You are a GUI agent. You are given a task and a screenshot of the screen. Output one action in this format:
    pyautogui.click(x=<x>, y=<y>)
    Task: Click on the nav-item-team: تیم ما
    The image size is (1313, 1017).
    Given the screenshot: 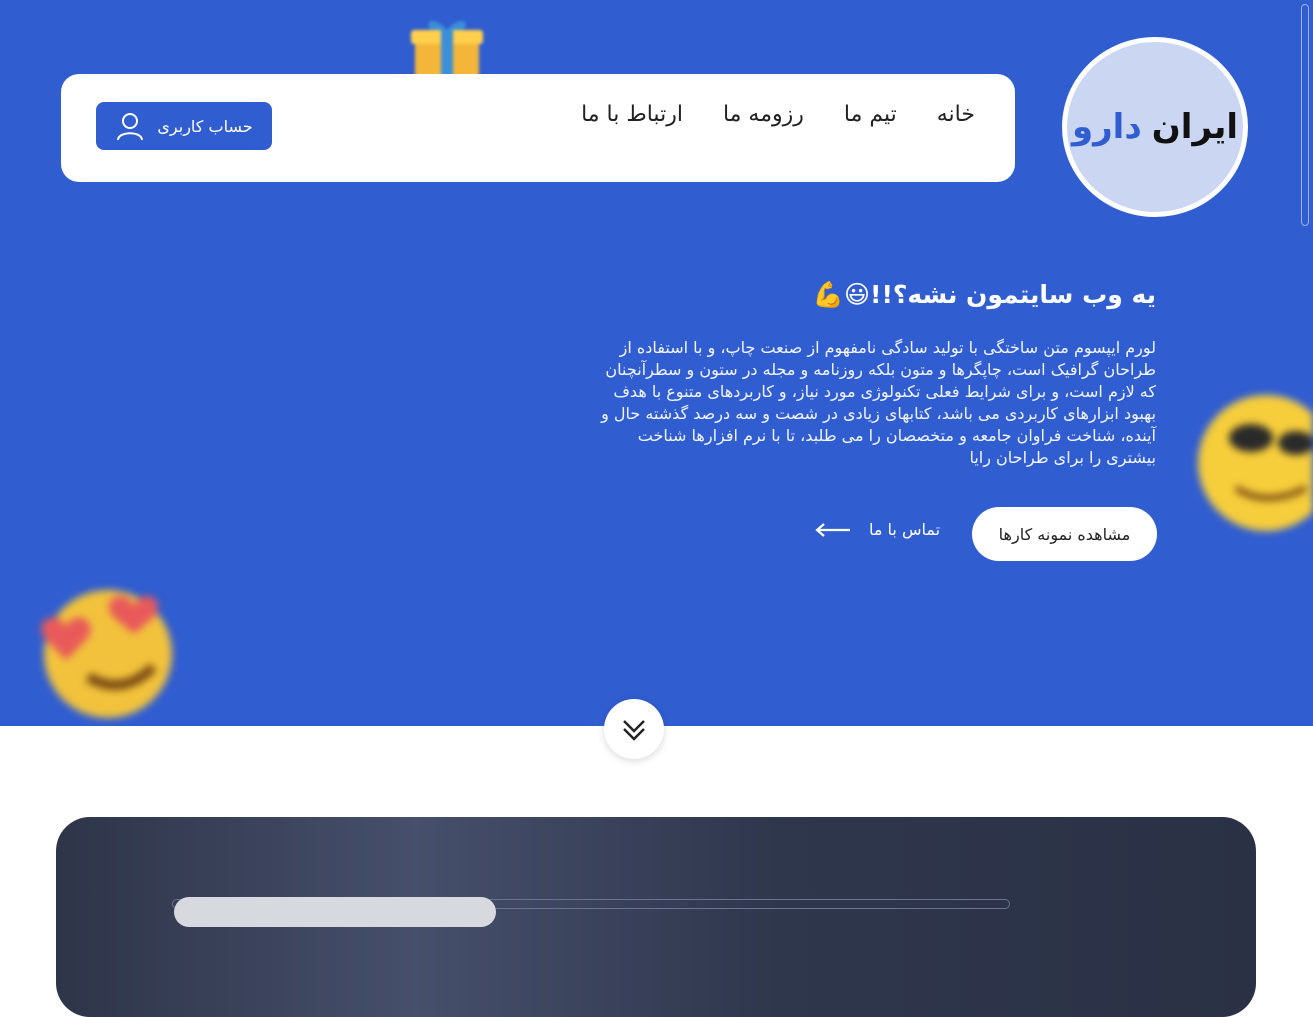 What is the action you would take?
    pyautogui.click(x=870, y=114)
    